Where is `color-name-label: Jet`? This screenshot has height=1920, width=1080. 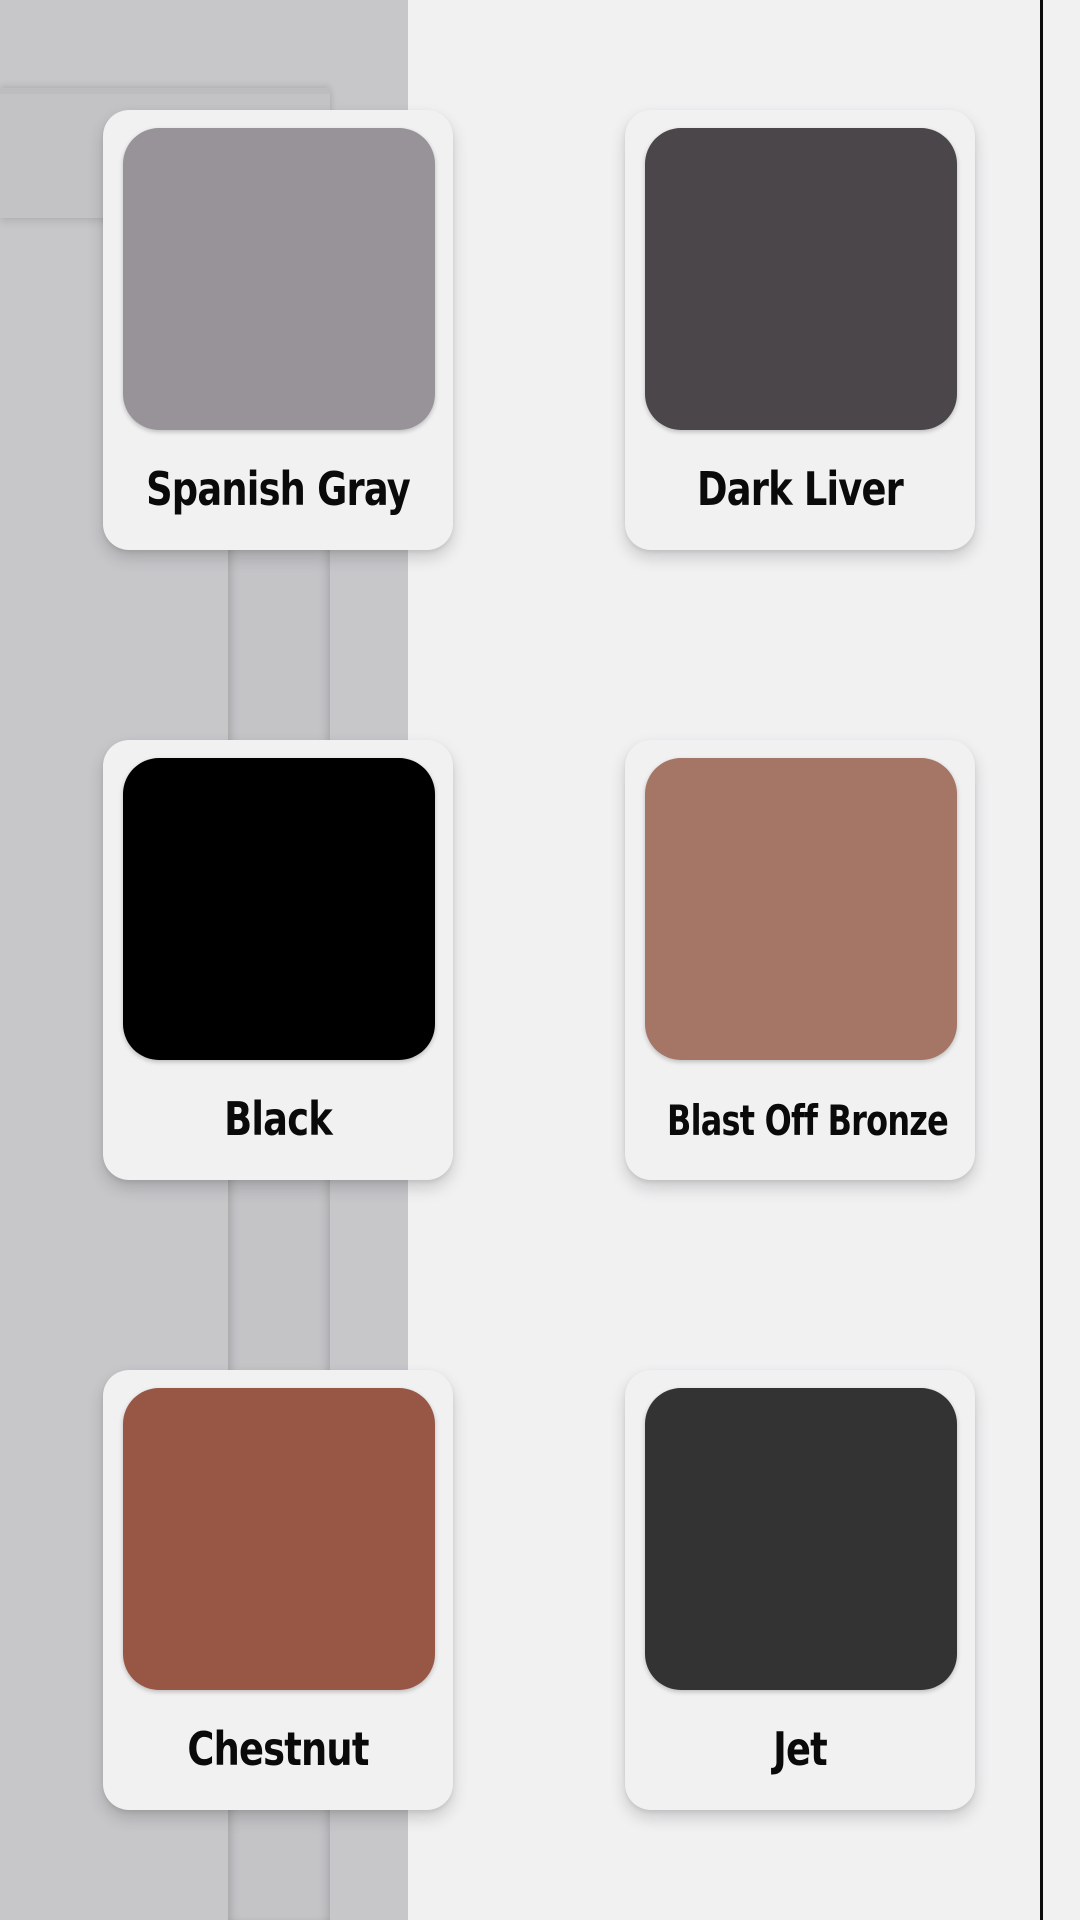
color-name-label: Jet is located at coordinates (800, 1749).